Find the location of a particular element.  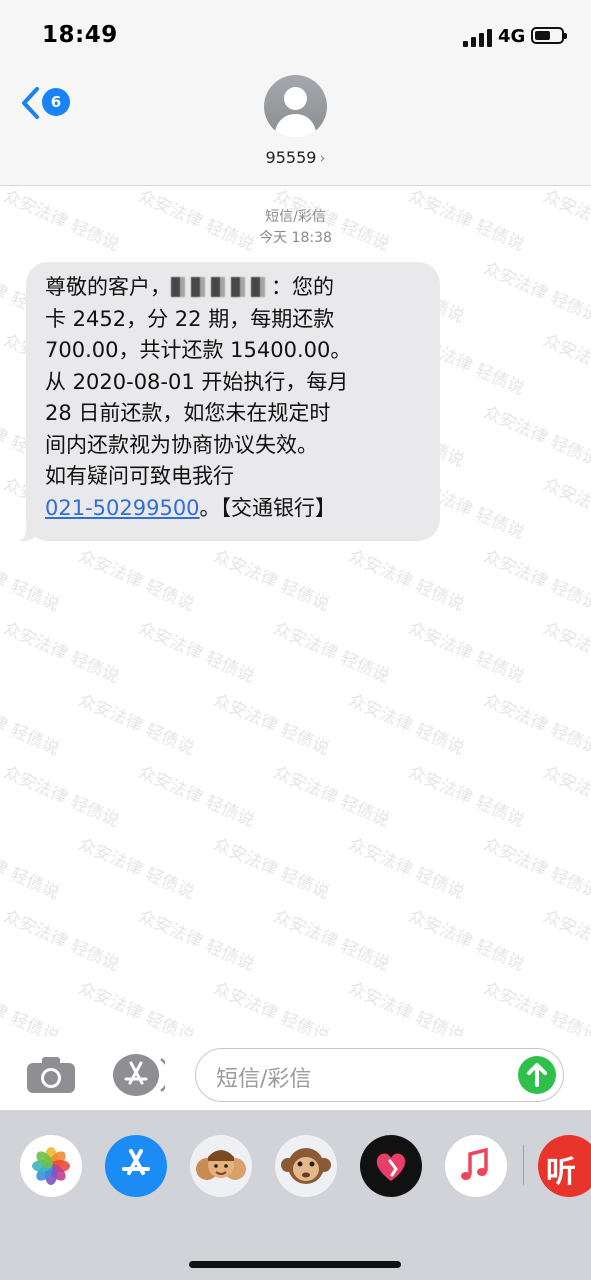

contact-avatar is located at coordinates (295, 106).